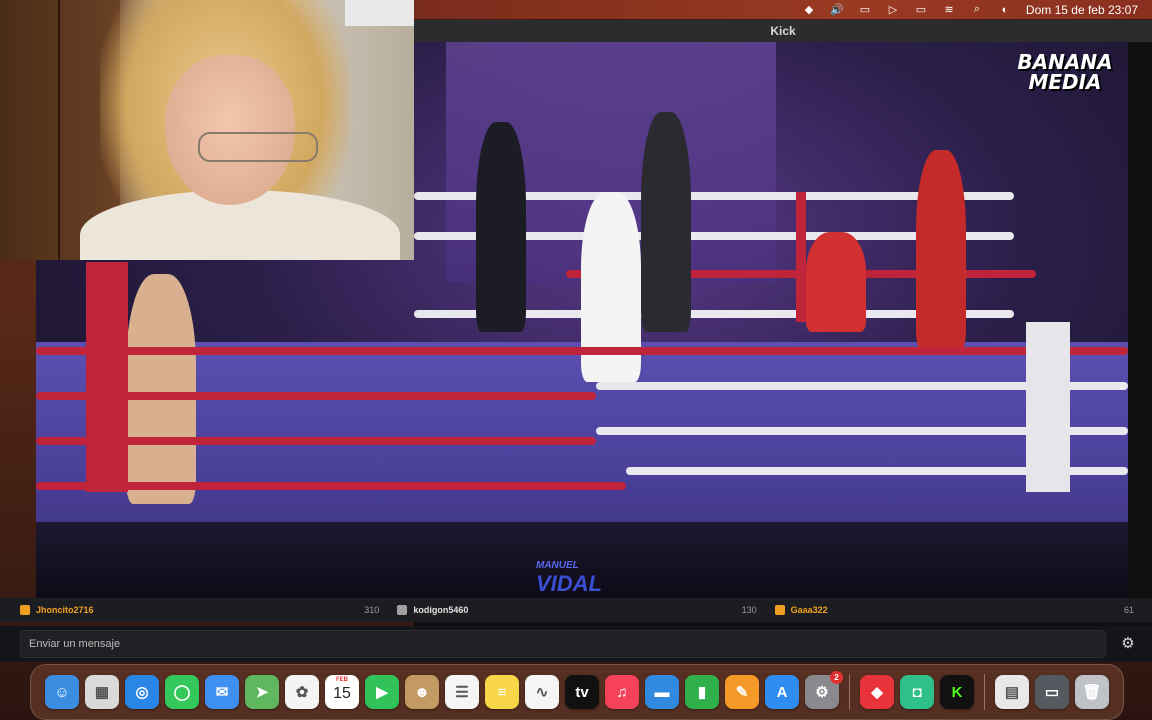 This screenshot has width=1152, height=720. I want to click on safari-glyph: ◎, so click(142, 692).